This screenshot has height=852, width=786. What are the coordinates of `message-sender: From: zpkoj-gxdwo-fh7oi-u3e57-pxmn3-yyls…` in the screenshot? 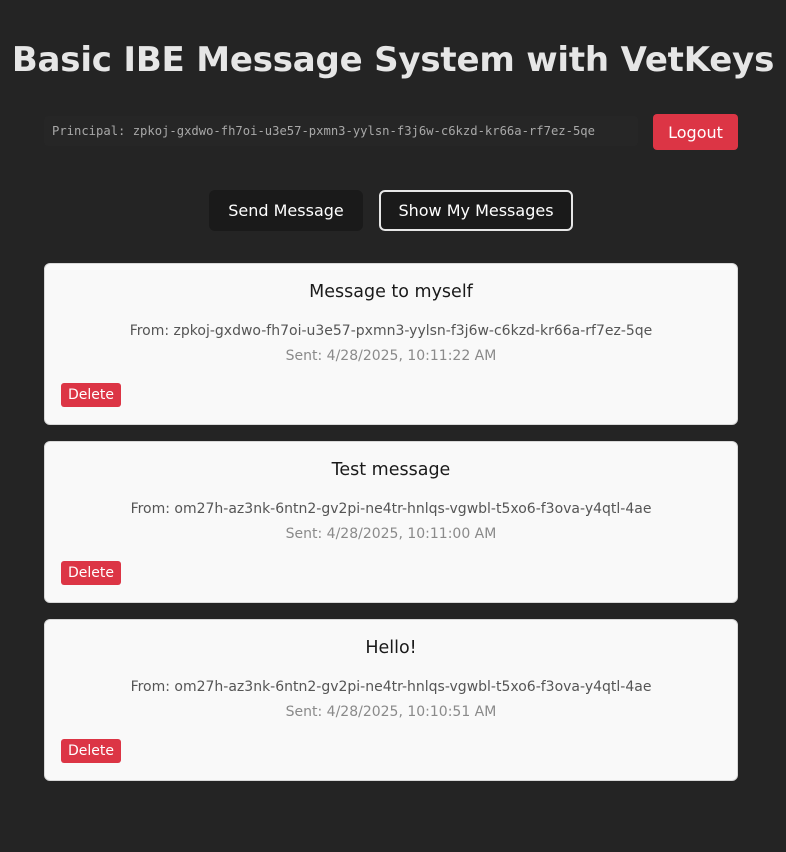 It's located at (391, 331).